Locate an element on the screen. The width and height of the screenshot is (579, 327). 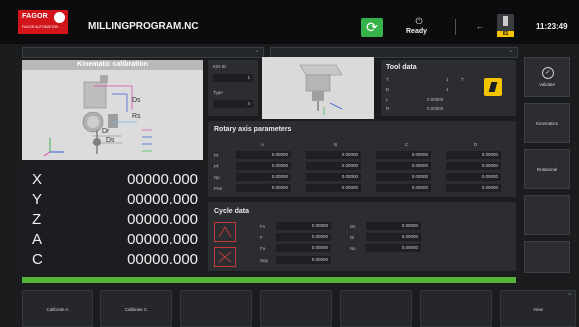
calibrate-a-button: Calibrate A is located at coordinates (57, 308).